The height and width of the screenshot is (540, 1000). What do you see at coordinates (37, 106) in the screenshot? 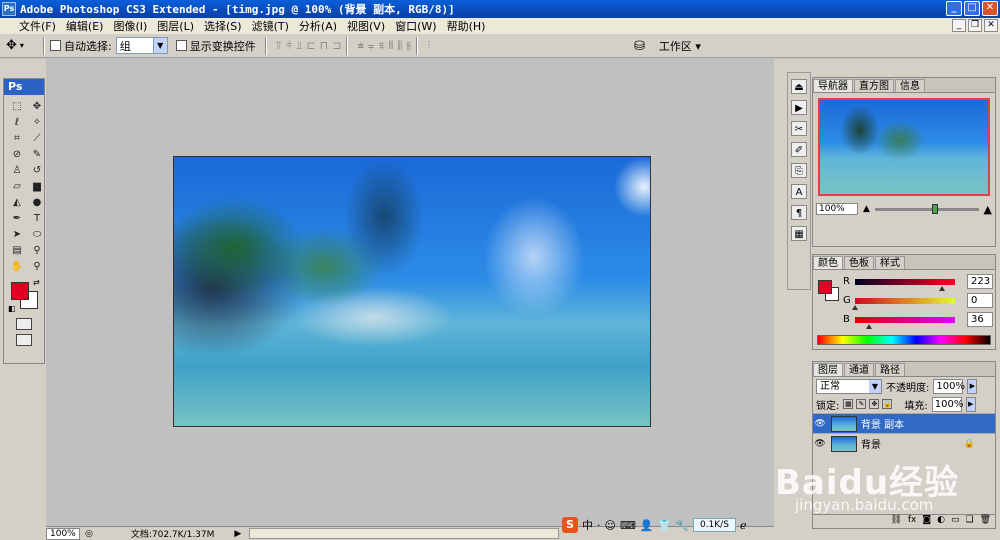
I see `move-tool-icon: ✥` at bounding box center [37, 106].